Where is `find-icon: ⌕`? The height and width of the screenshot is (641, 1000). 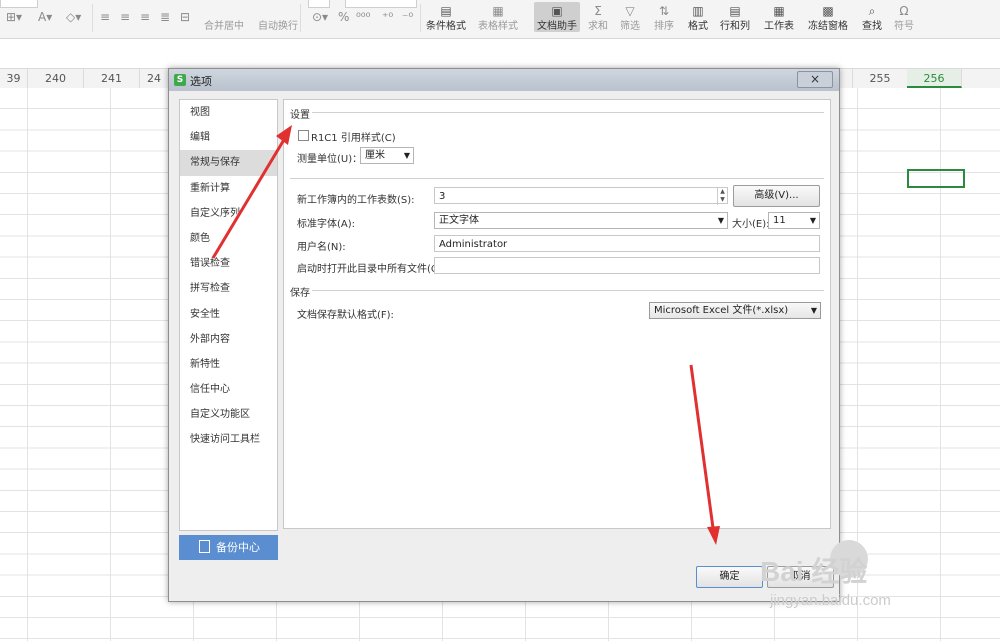 find-icon: ⌕ is located at coordinates (872, 11).